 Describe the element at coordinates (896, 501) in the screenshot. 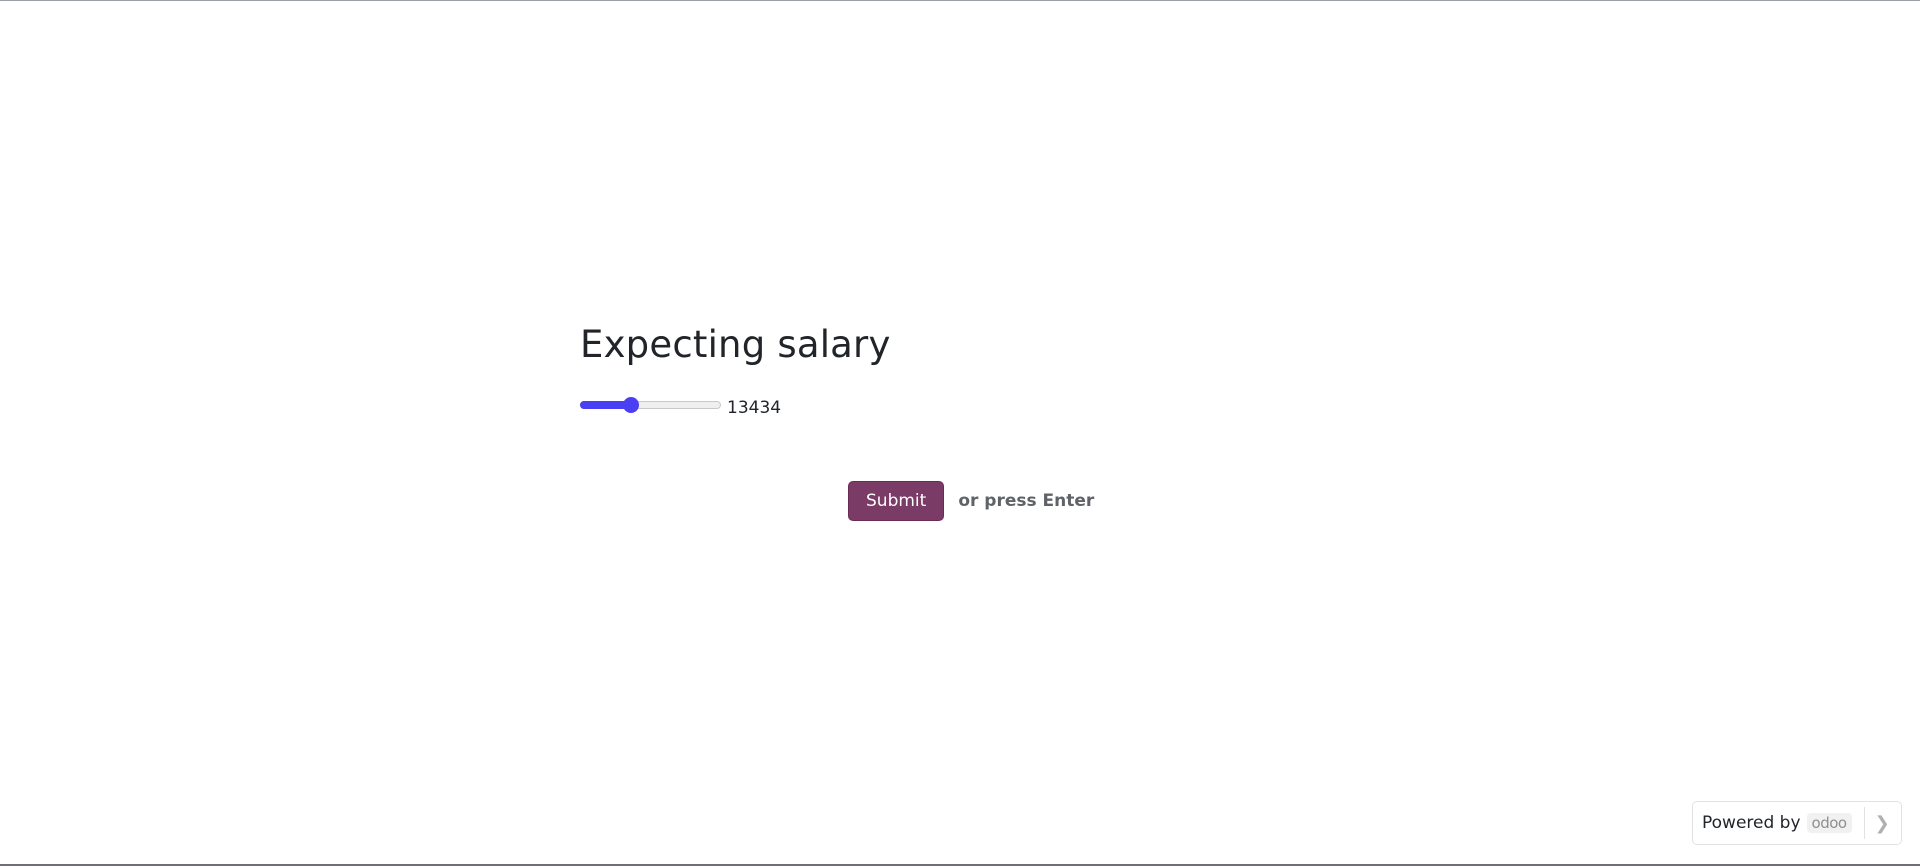

I see `submit-button: Submit` at that location.